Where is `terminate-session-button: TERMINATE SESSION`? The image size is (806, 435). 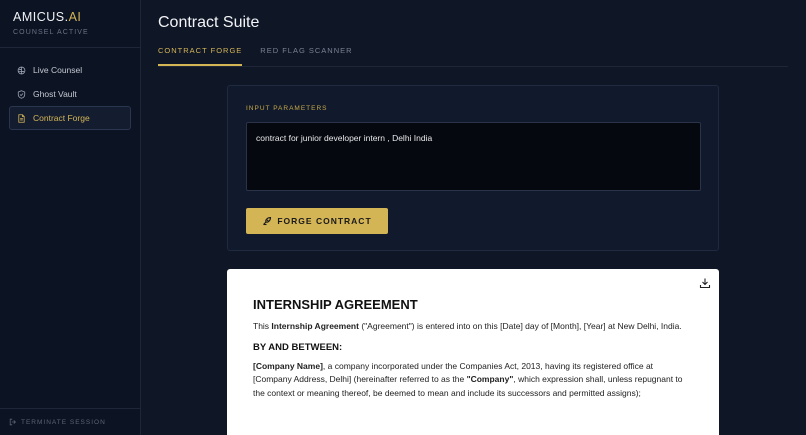
terminate-session-button: TERMINATE SESSION is located at coordinates (70, 421).